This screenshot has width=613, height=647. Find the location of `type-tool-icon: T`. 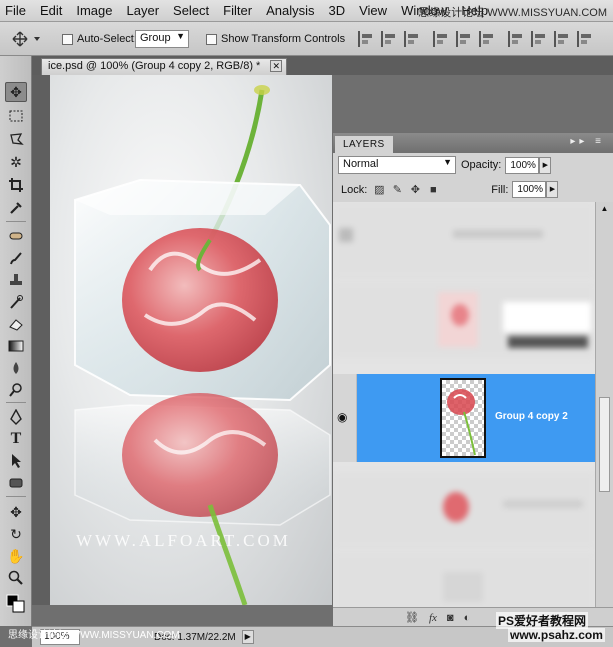

type-tool-icon: T is located at coordinates (16, 439).